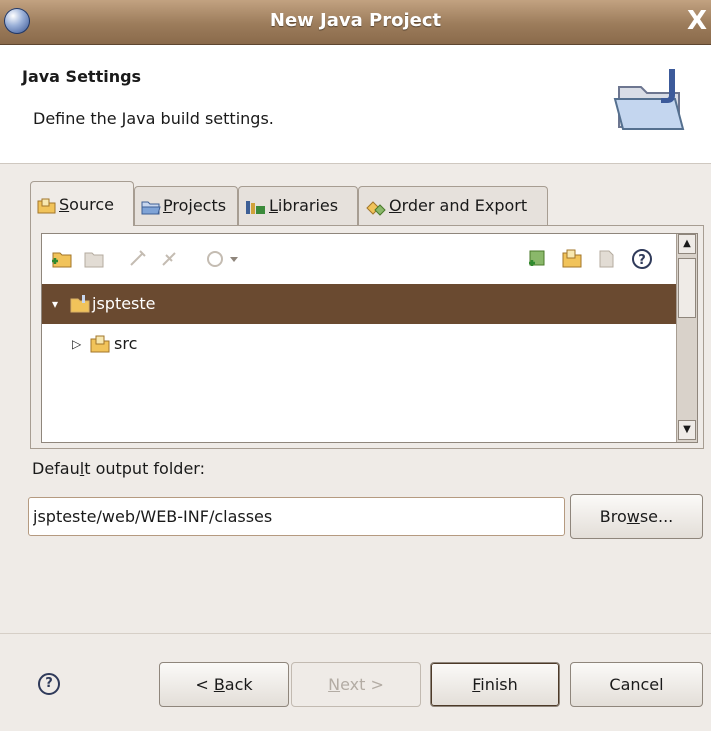 This screenshot has width=711, height=731. What do you see at coordinates (395, 205) in the screenshot?
I see `tab-order-mnemonic: O` at bounding box center [395, 205].